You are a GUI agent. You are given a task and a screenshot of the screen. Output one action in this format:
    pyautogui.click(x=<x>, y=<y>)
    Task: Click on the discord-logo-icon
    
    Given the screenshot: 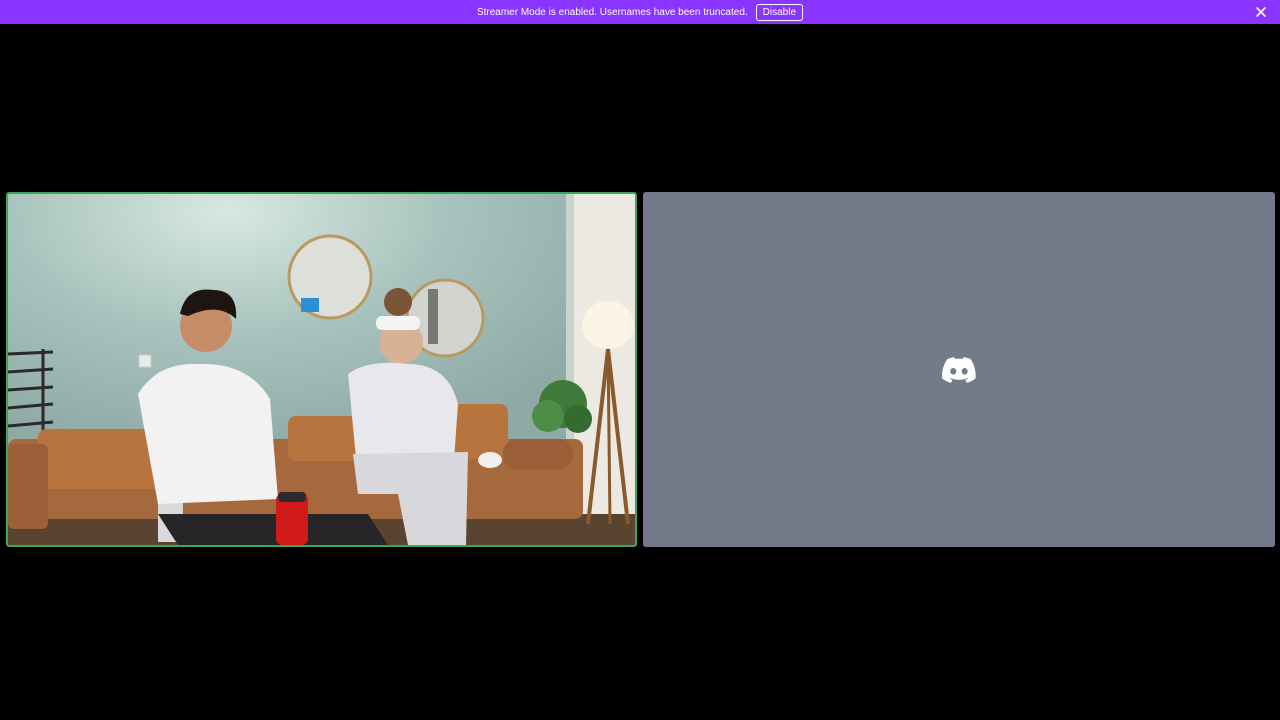 What is the action you would take?
    pyautogui.click(x=959, y=370)
    